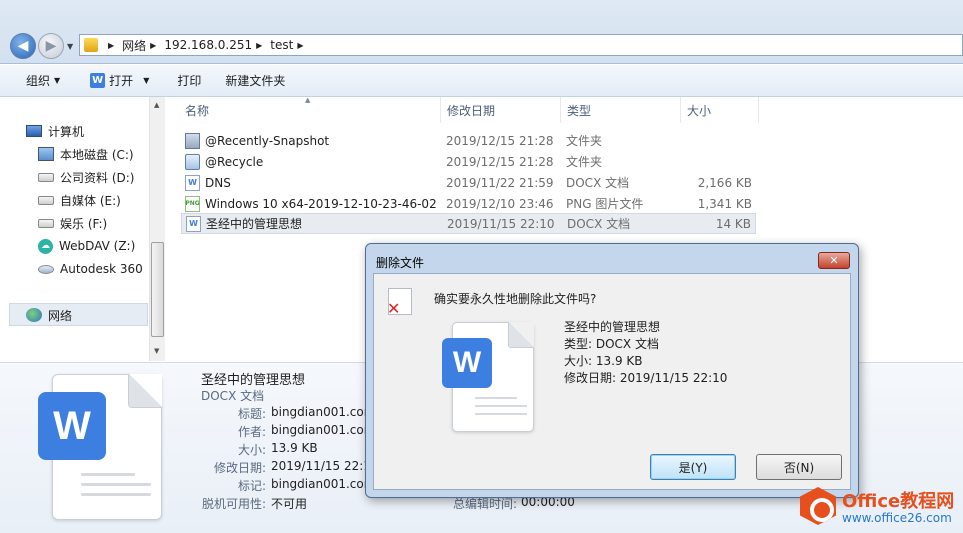 The height and width of the screenshot is (533, 963). Describe the element at coordinates (156, 351) in the screenshot. I see `scroll-down-icon: ▼` at that location.